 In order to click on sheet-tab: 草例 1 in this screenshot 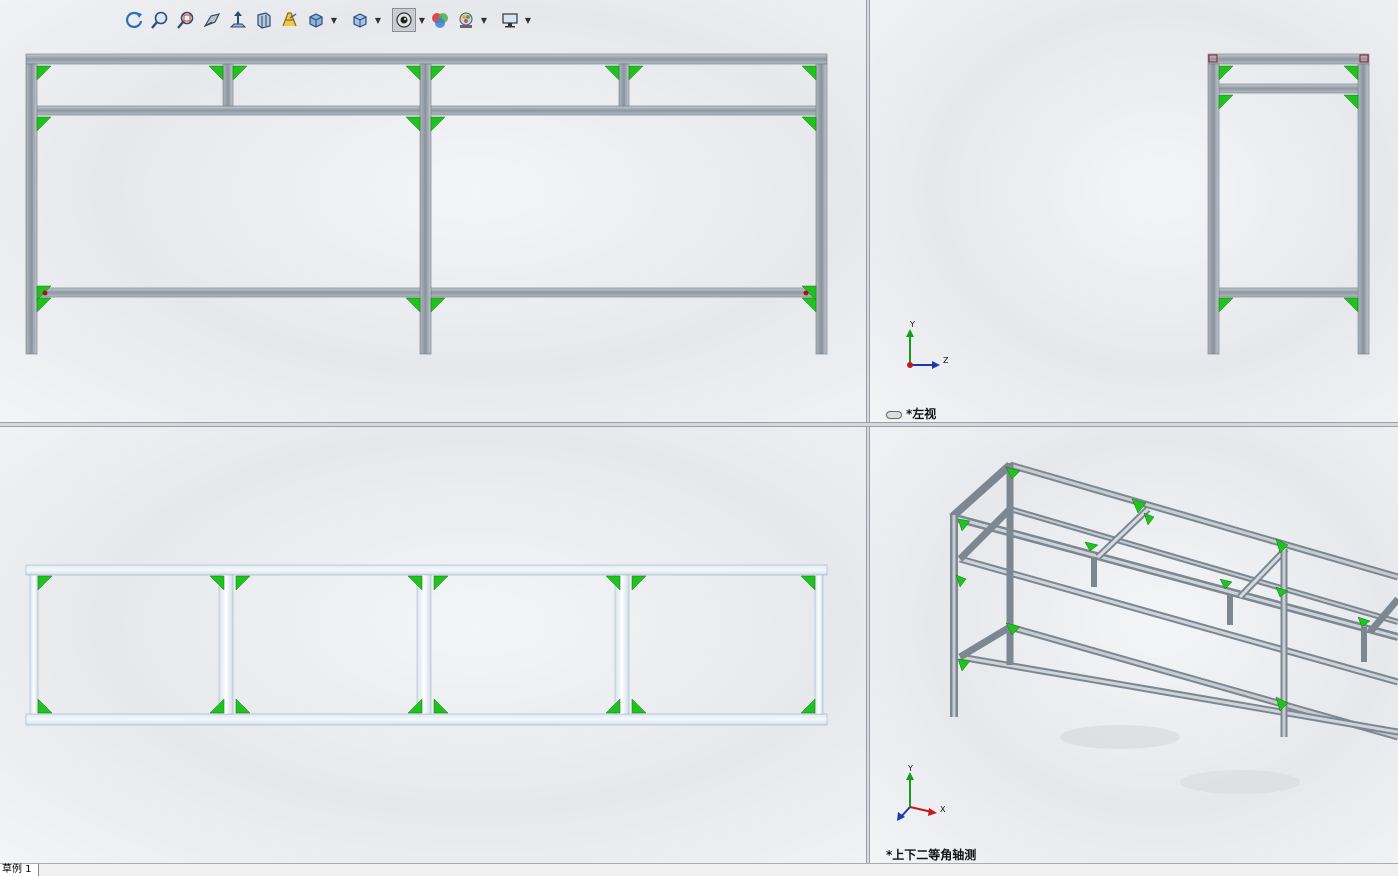, I will do `click(19, 870)`.